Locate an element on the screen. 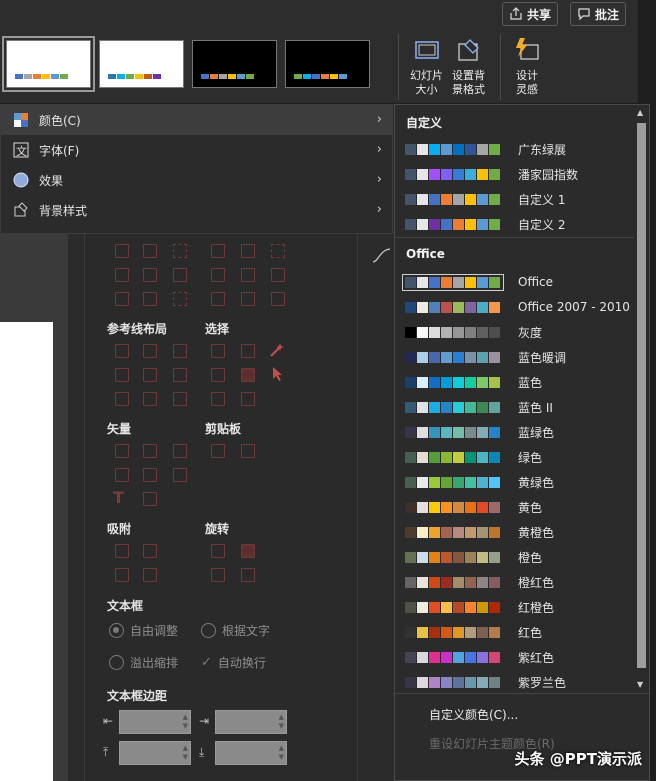  format-background-button: 设置背 景格式 is located at coordinates (468, 66).